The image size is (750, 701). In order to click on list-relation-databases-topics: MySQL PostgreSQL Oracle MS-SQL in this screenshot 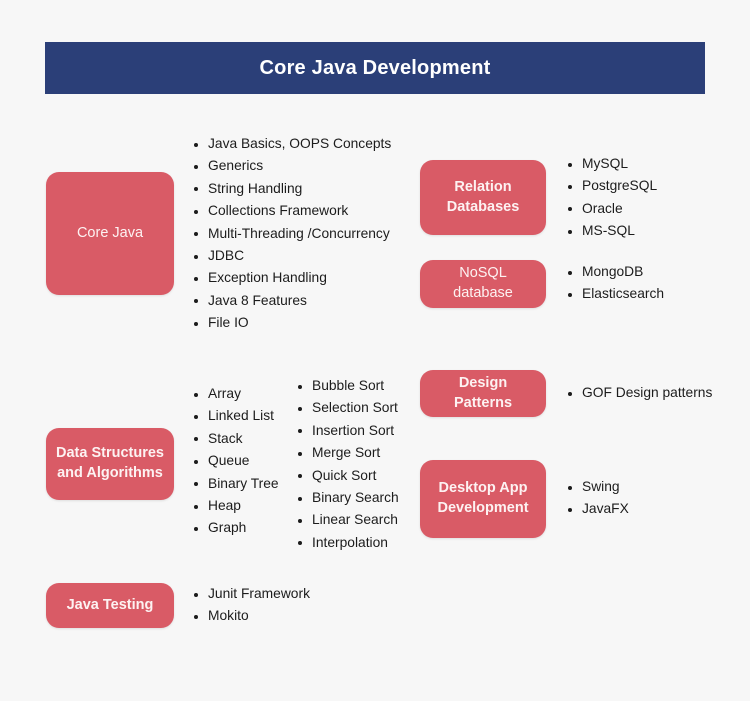, I will do `click(611, 198)`.